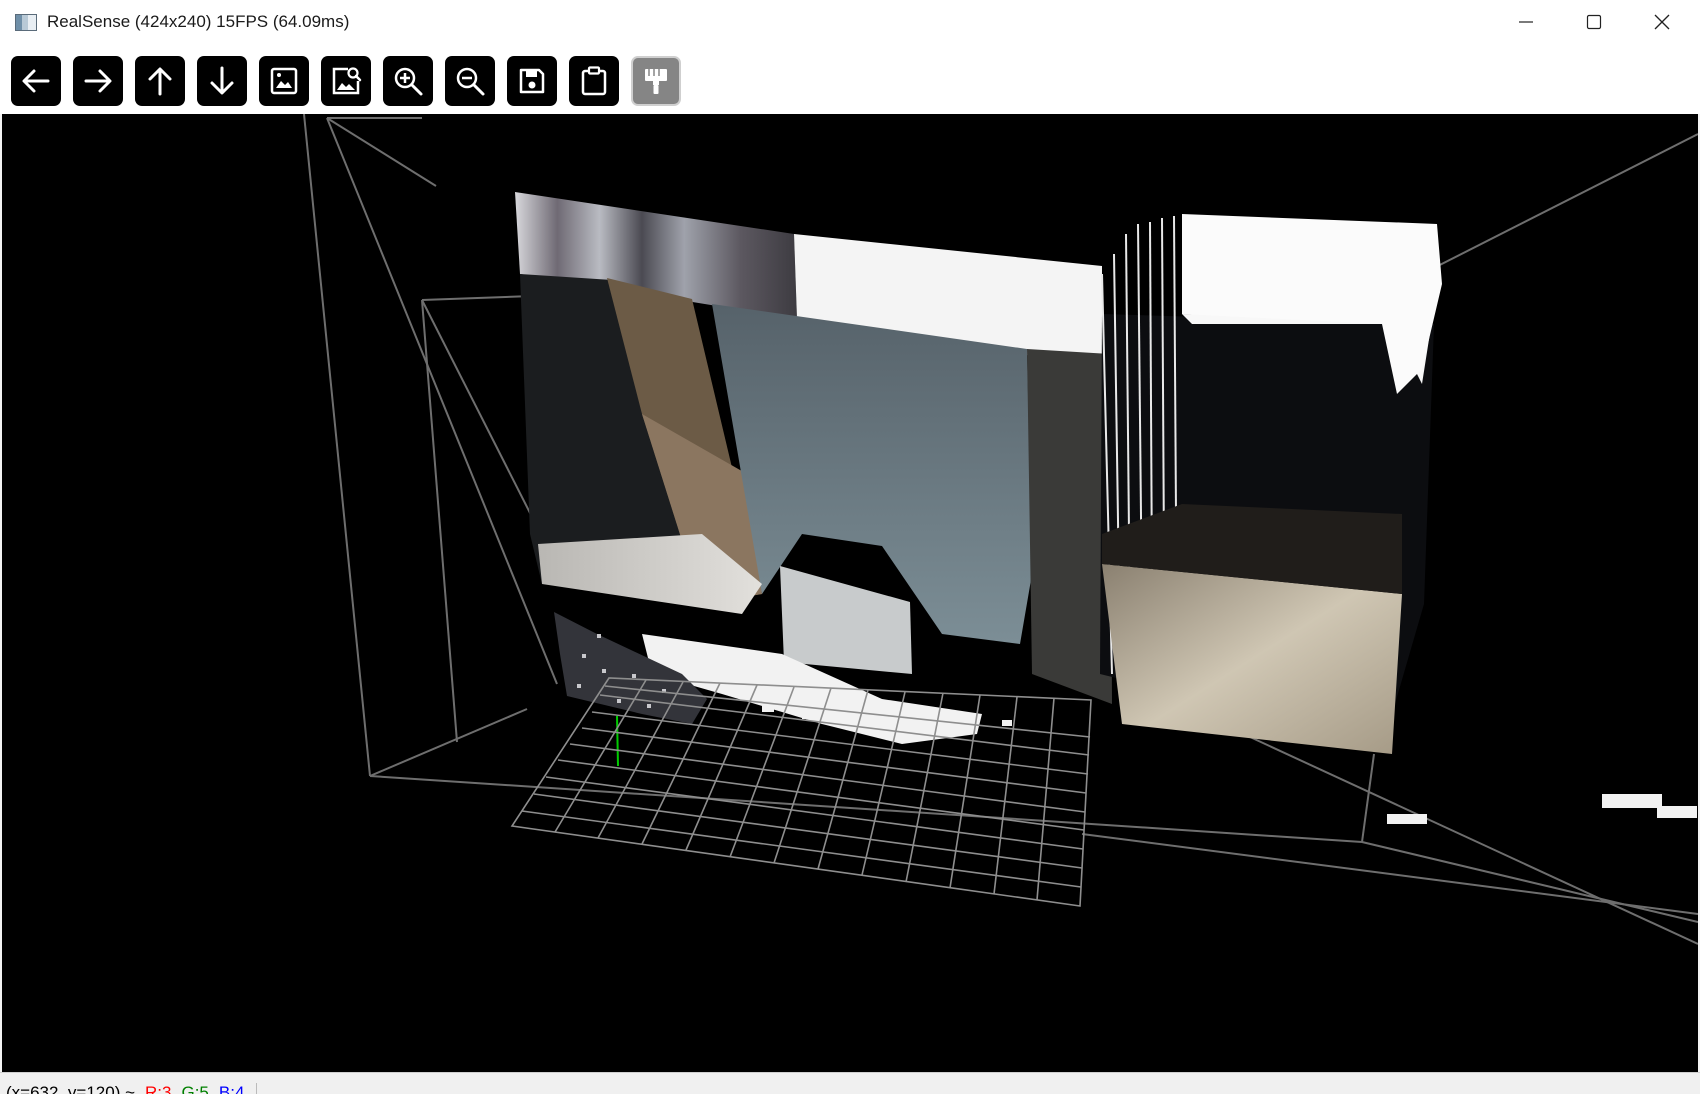 The image size is (1700, 1094). I want to click on close-button, so click(1662, 22).